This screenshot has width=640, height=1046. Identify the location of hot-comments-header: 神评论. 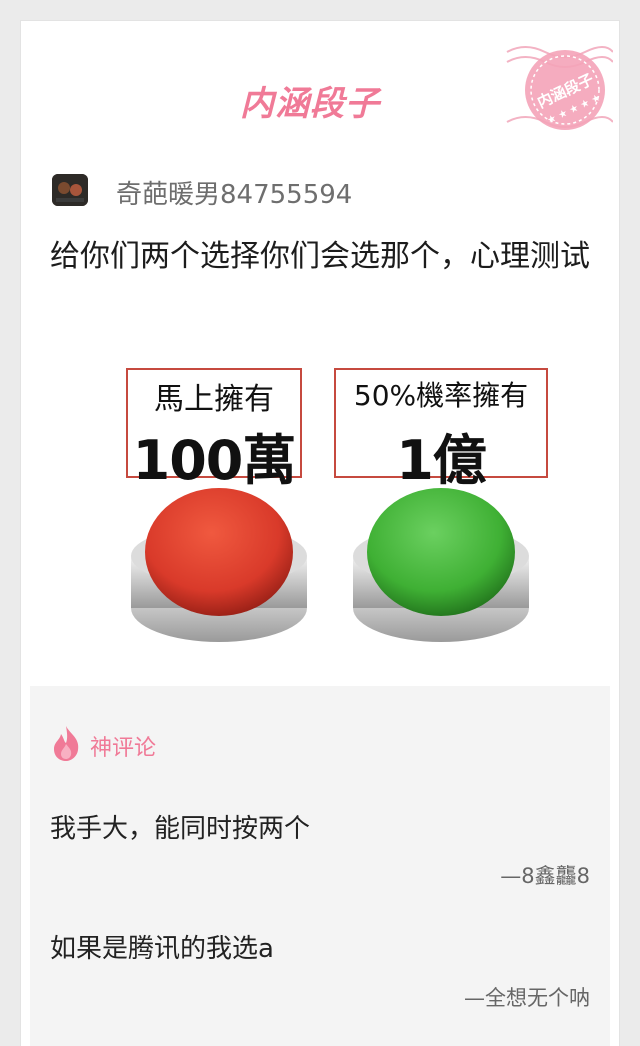
(200, 744).